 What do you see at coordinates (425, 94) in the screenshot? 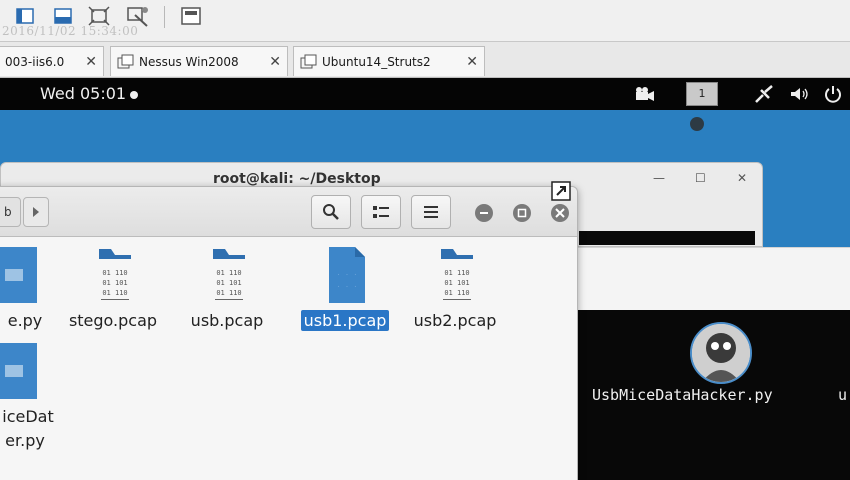
I see `gnome-top-bar: Wed 05:01 1` at bounding box center [425, 94].